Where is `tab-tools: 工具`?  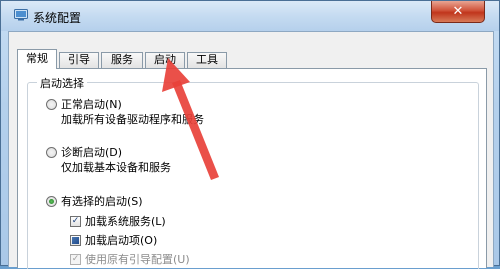
tab-tools: 工具 is located at coordinates (207, 60).